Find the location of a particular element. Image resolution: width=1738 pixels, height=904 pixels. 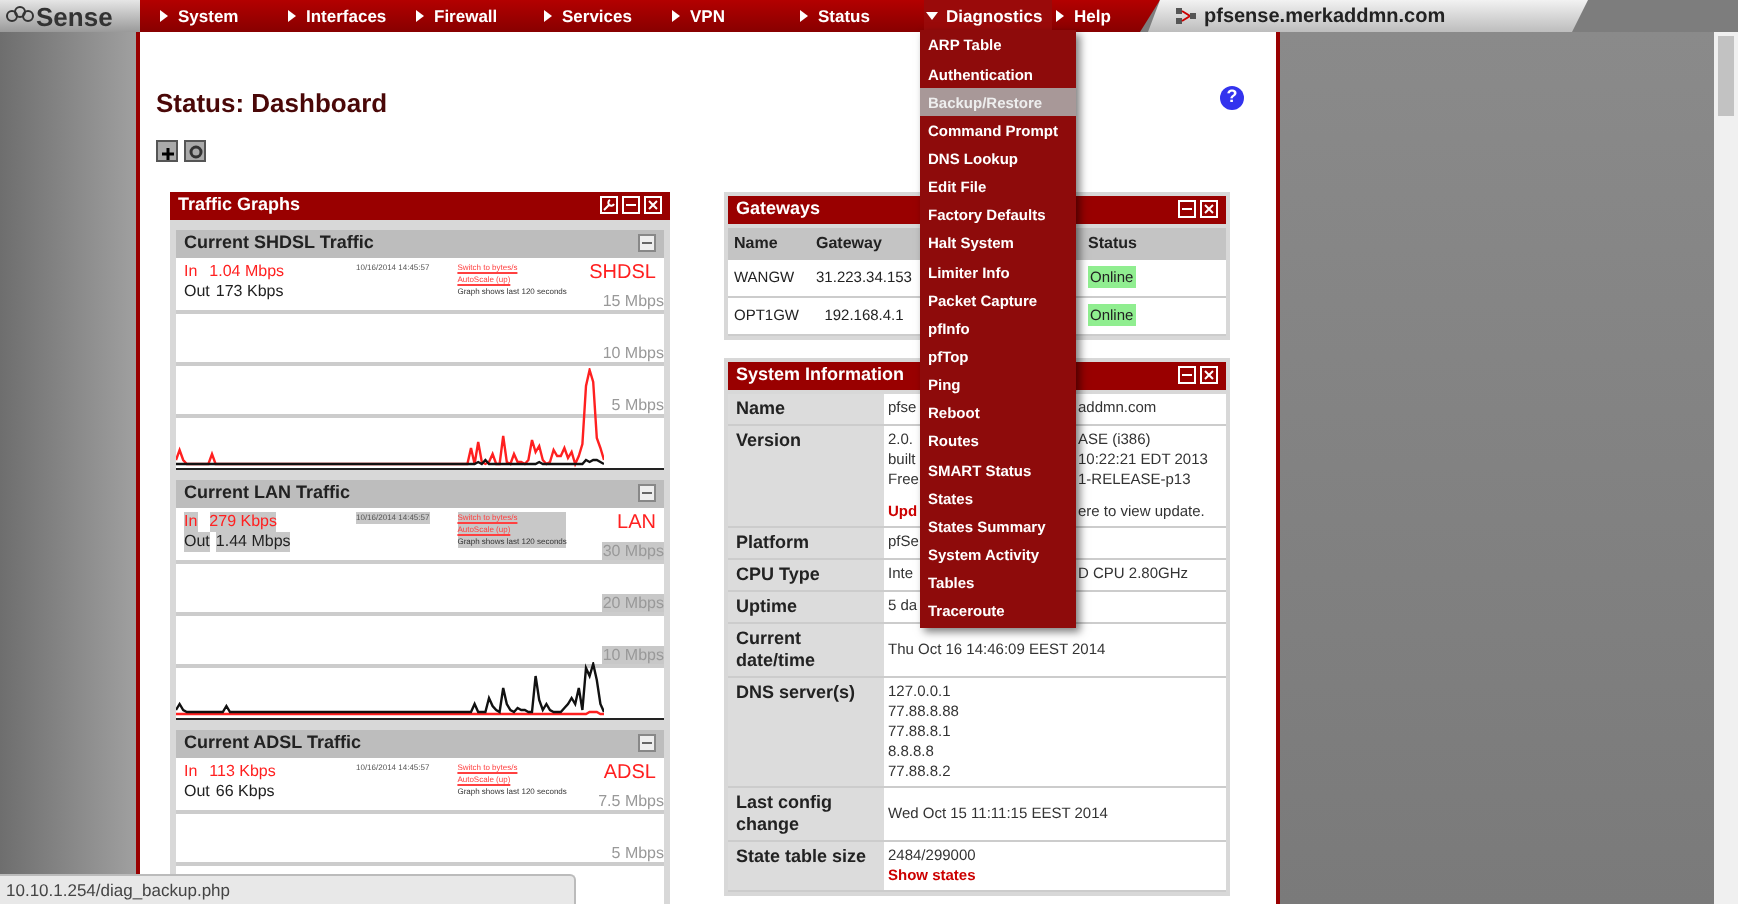

out-rate: 66 Kbps is located at coordinates (245, 791).